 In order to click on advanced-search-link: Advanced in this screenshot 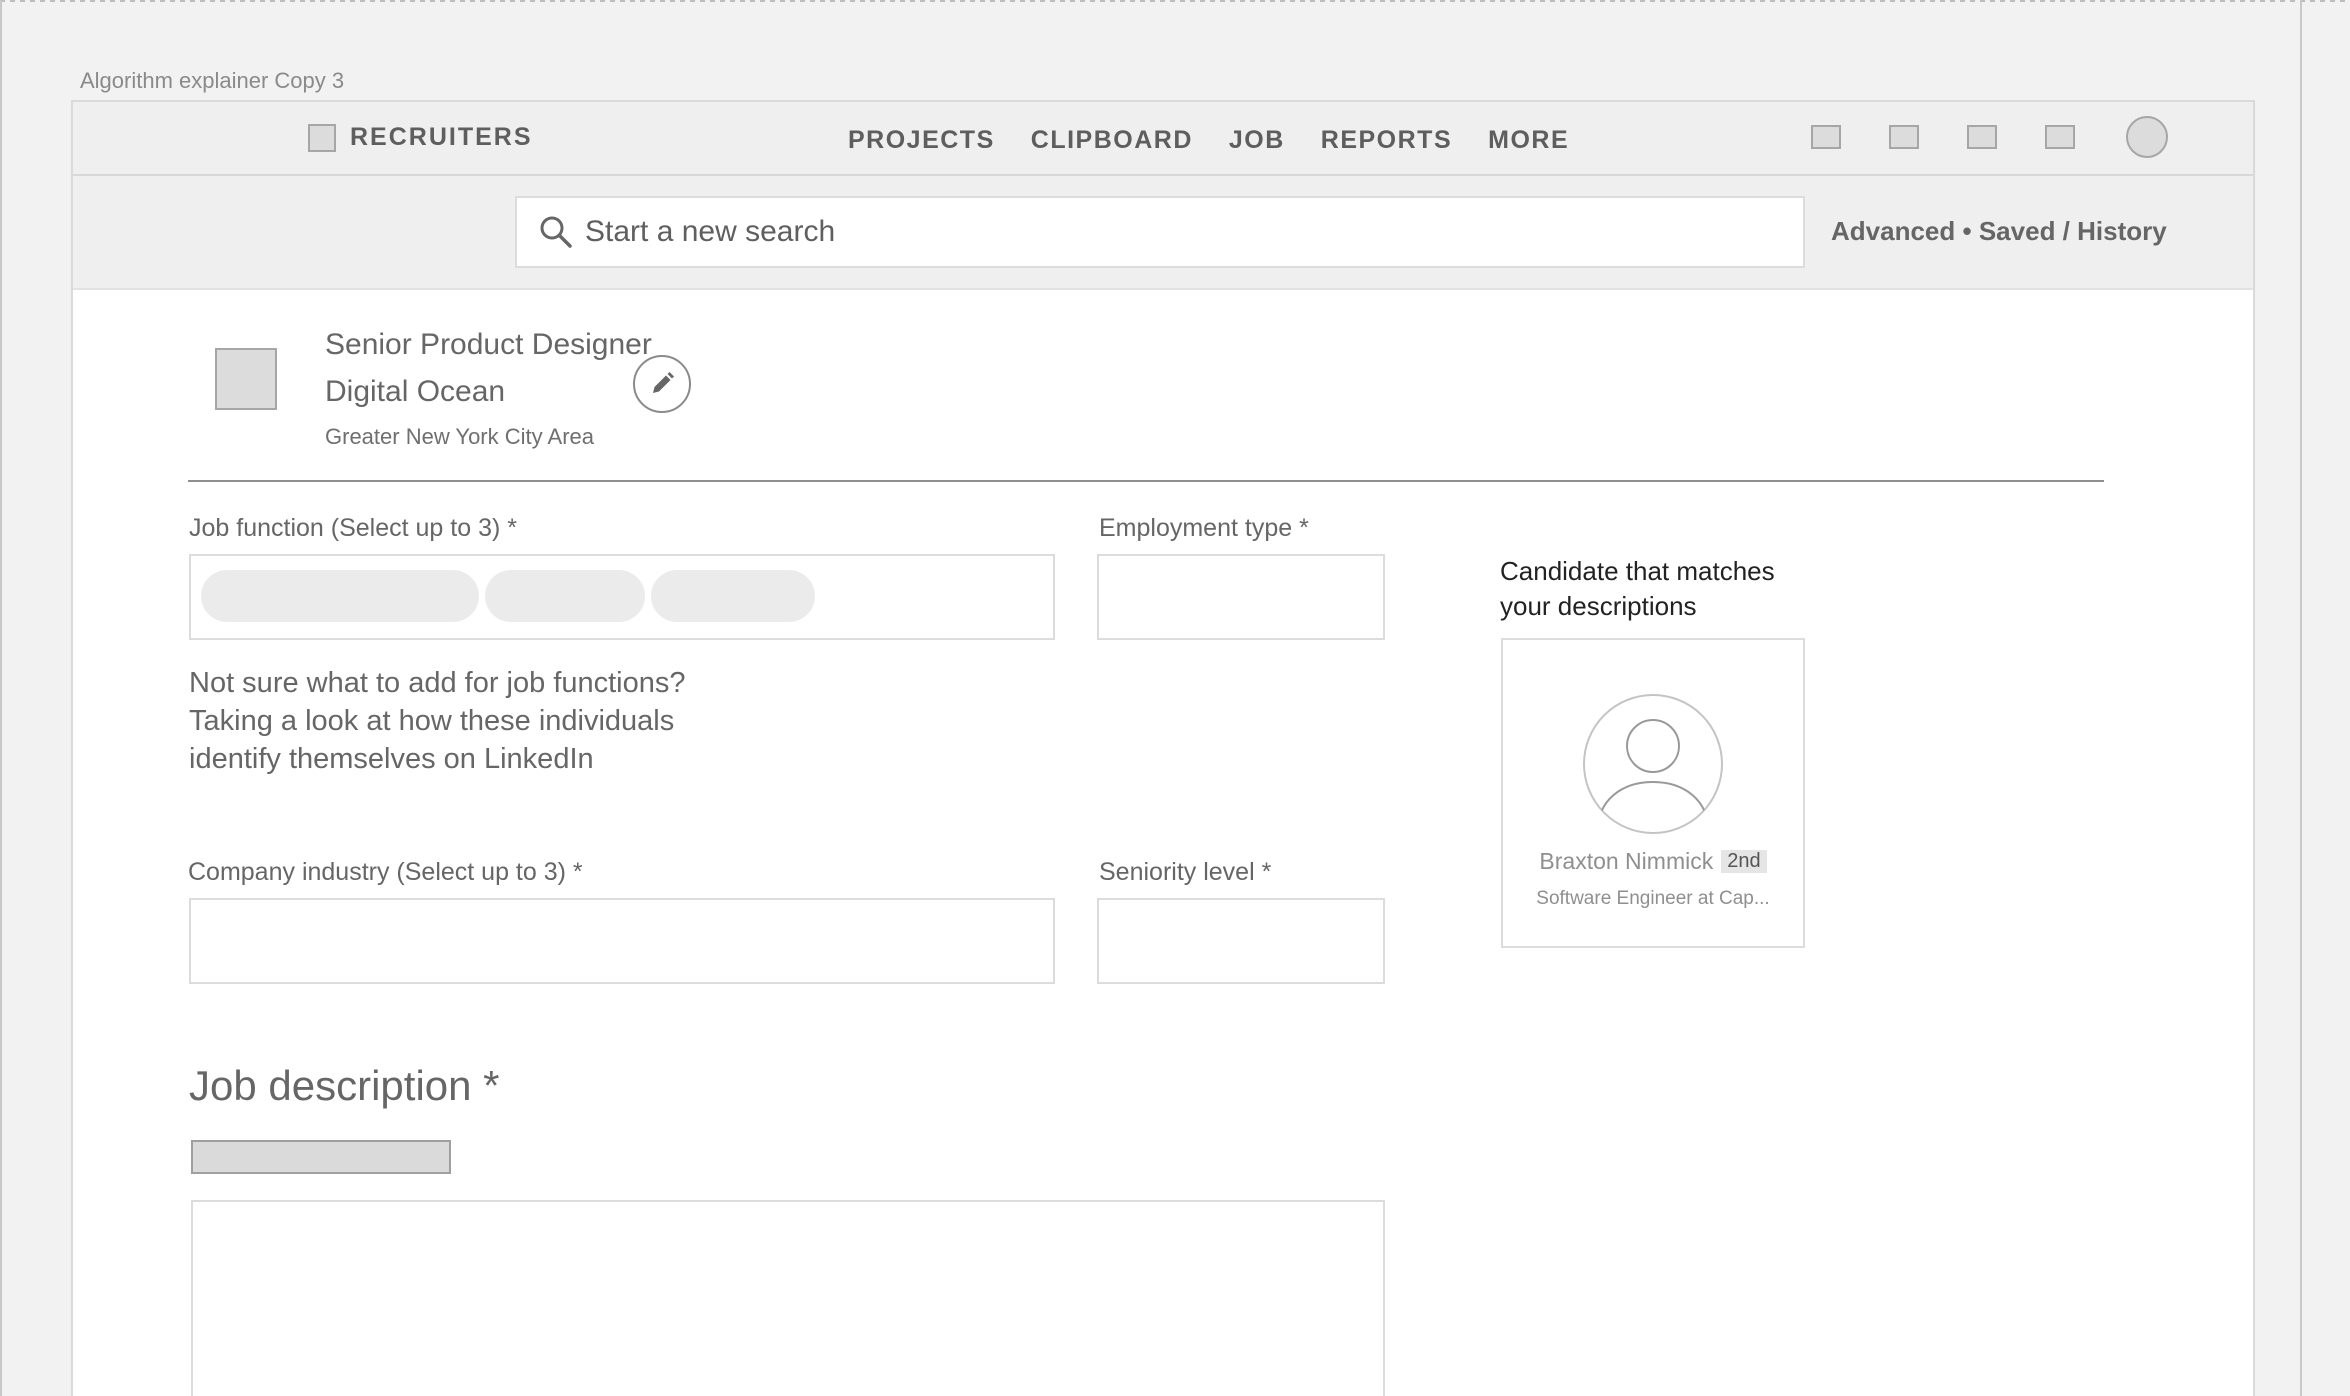, I will do `click(1893, 231)`.